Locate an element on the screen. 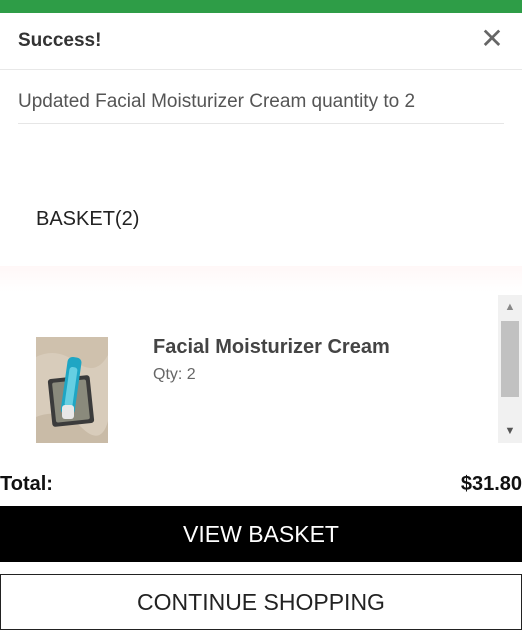  total-value: $31.80 is located at coordinates (491, 484).